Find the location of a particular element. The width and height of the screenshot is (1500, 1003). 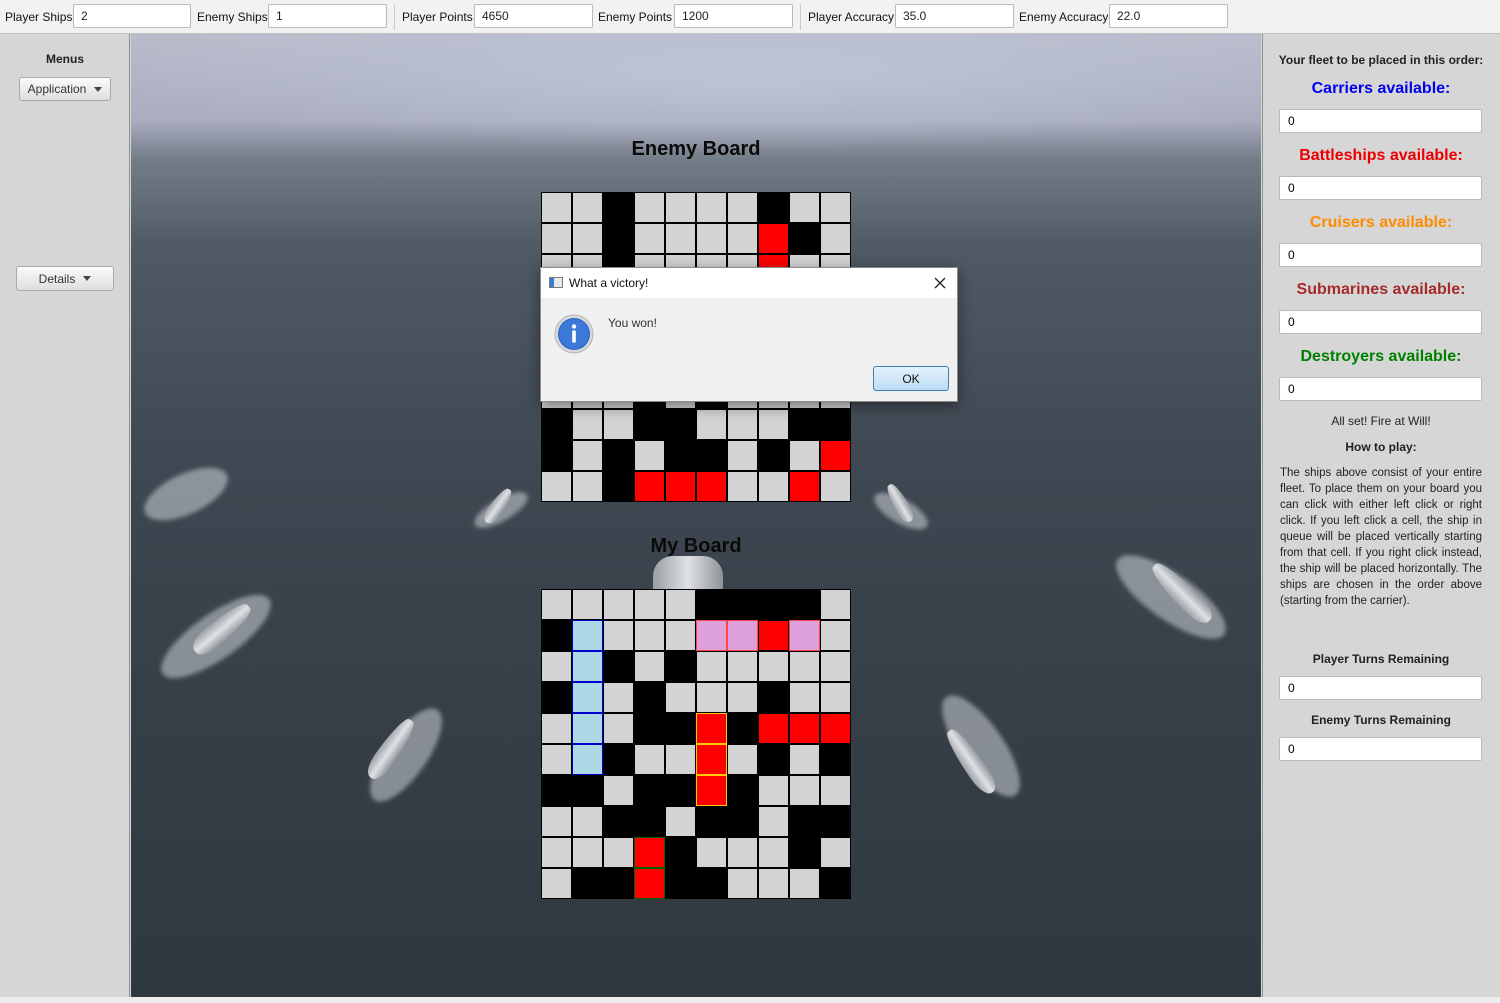

player-turns-field is located at coordinates (1380, 688).